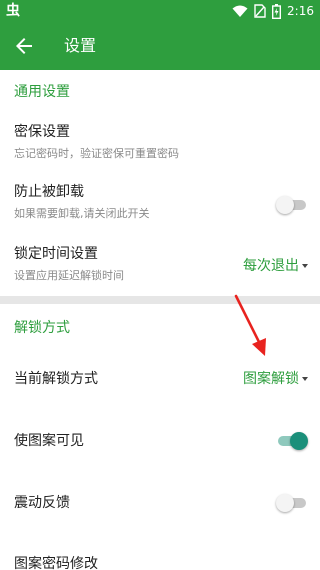  Describe the element at coordinates (56, 563) in the screenshot. I see `change-pattern-title: 图案密码修改` at that location.